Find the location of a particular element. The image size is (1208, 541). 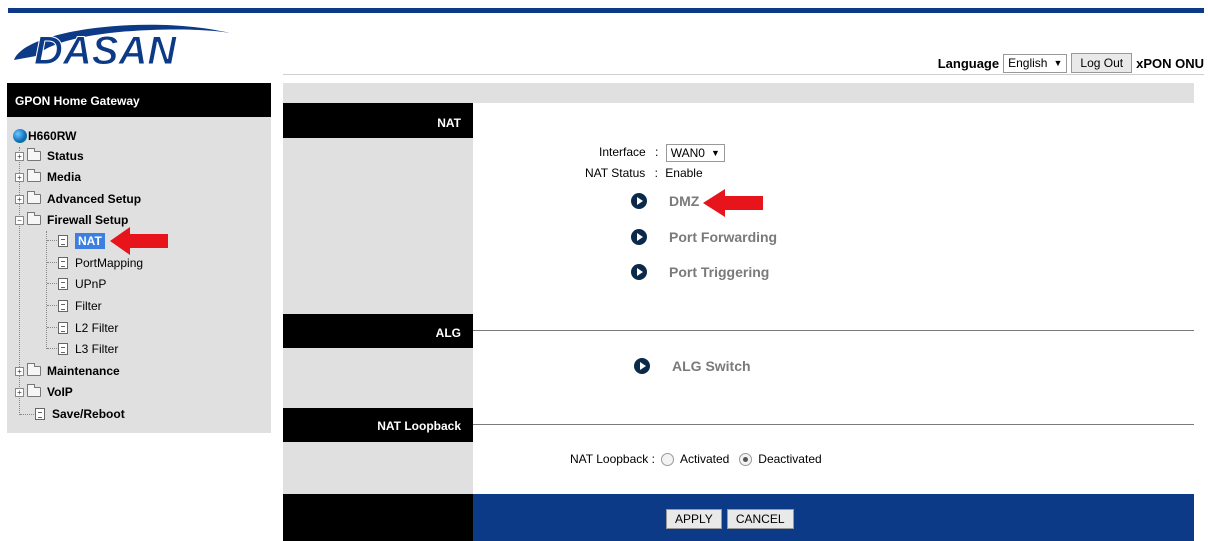

dasan-logo: DASAN is located at coordinates (121, 47).